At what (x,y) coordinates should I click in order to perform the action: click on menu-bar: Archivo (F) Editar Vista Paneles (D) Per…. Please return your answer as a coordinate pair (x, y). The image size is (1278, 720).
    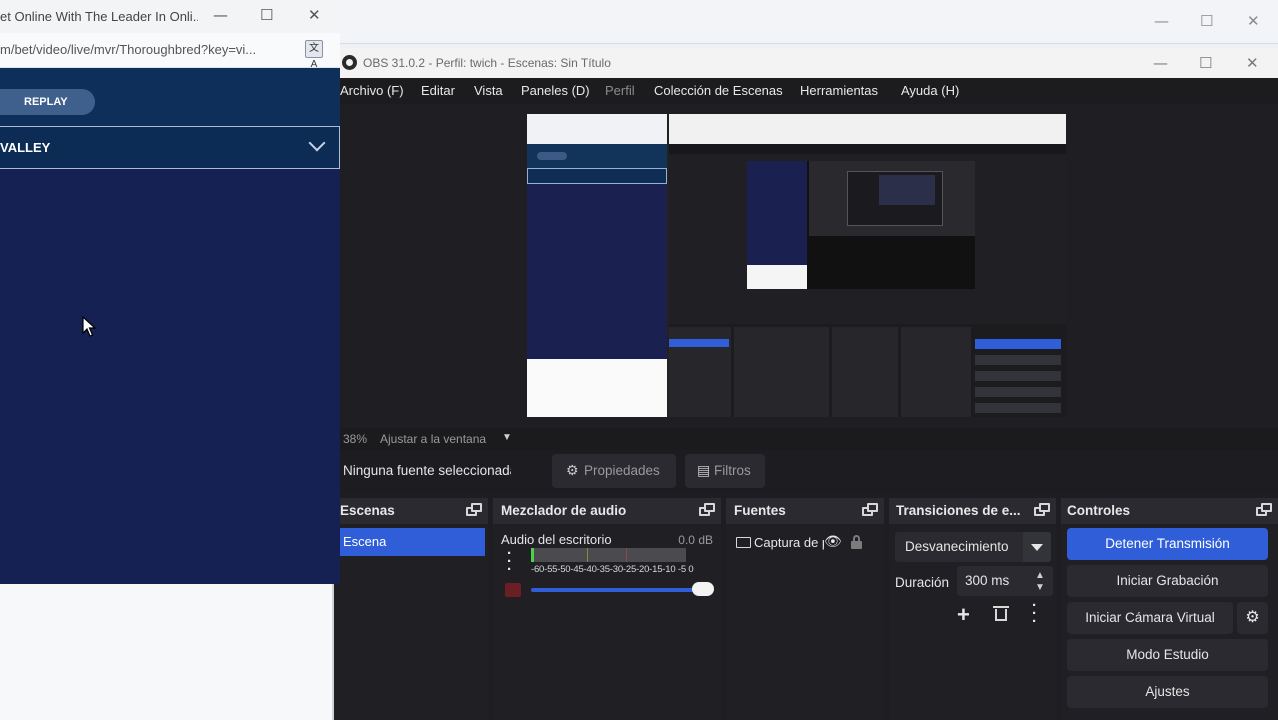
    Looking at the image, I should click on (804, 91).